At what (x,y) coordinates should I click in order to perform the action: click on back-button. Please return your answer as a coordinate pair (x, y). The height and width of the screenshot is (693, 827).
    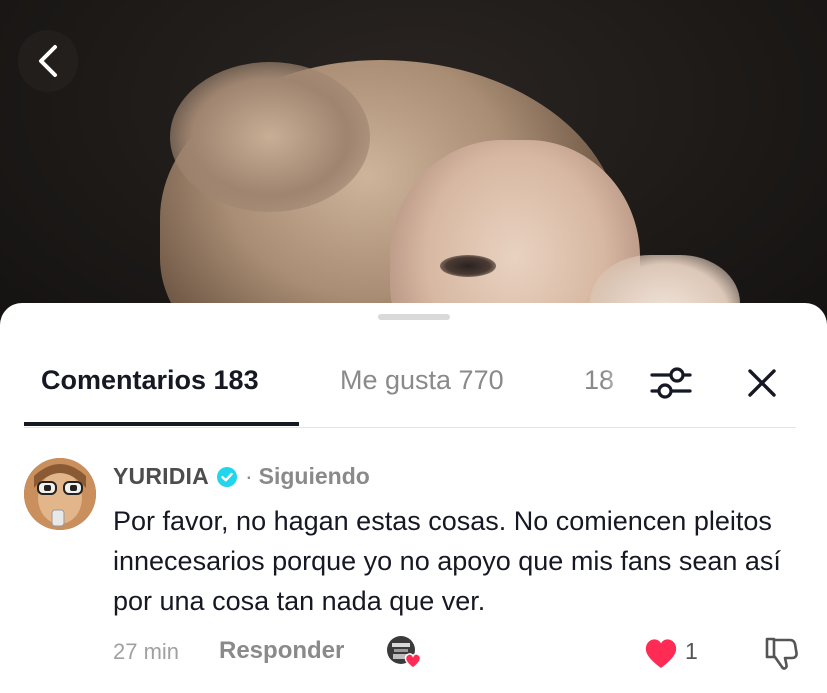
    Looking at the image, I should click on (48, 61).